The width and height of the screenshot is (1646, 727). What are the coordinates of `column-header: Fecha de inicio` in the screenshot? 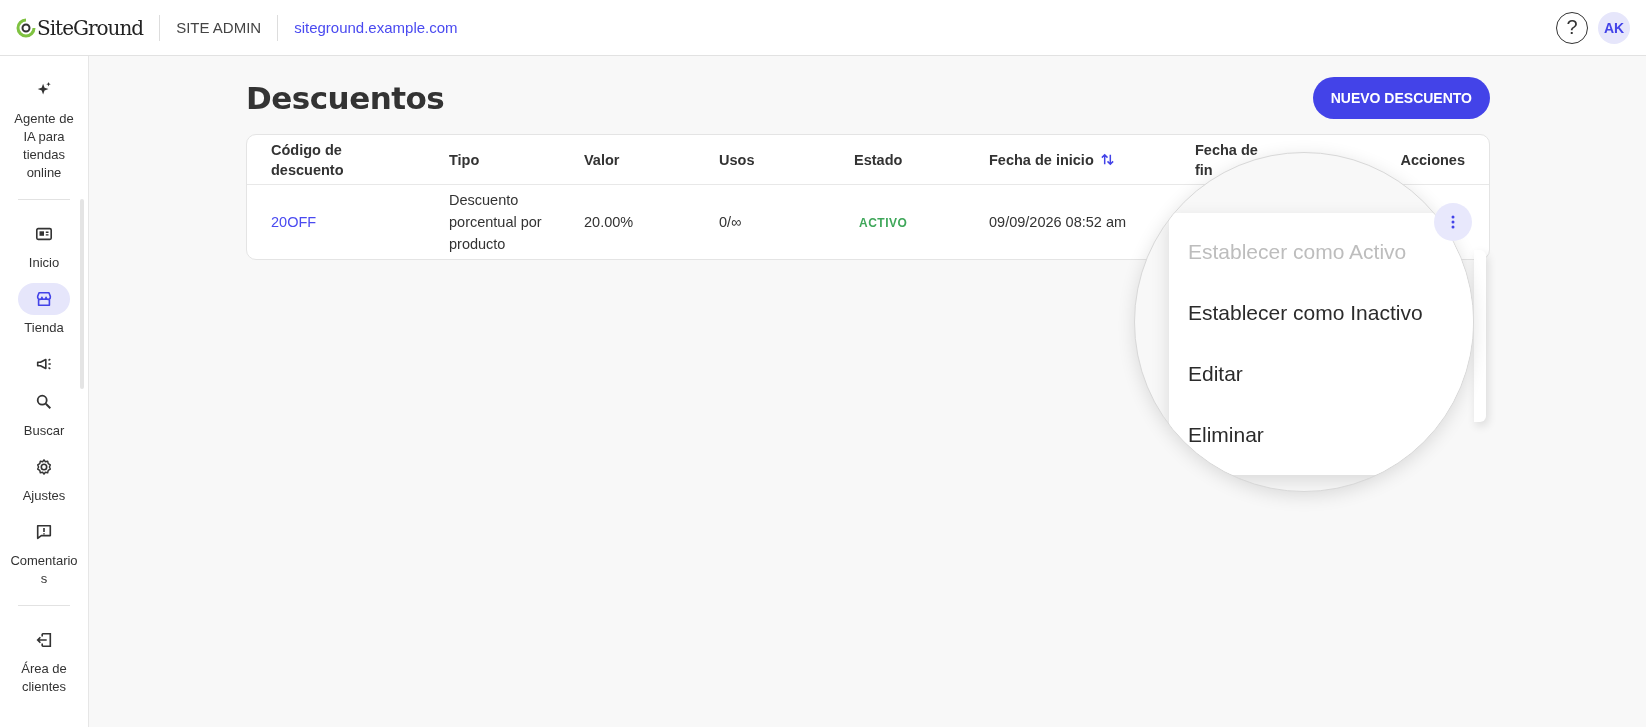 It's located at (1041, 159).